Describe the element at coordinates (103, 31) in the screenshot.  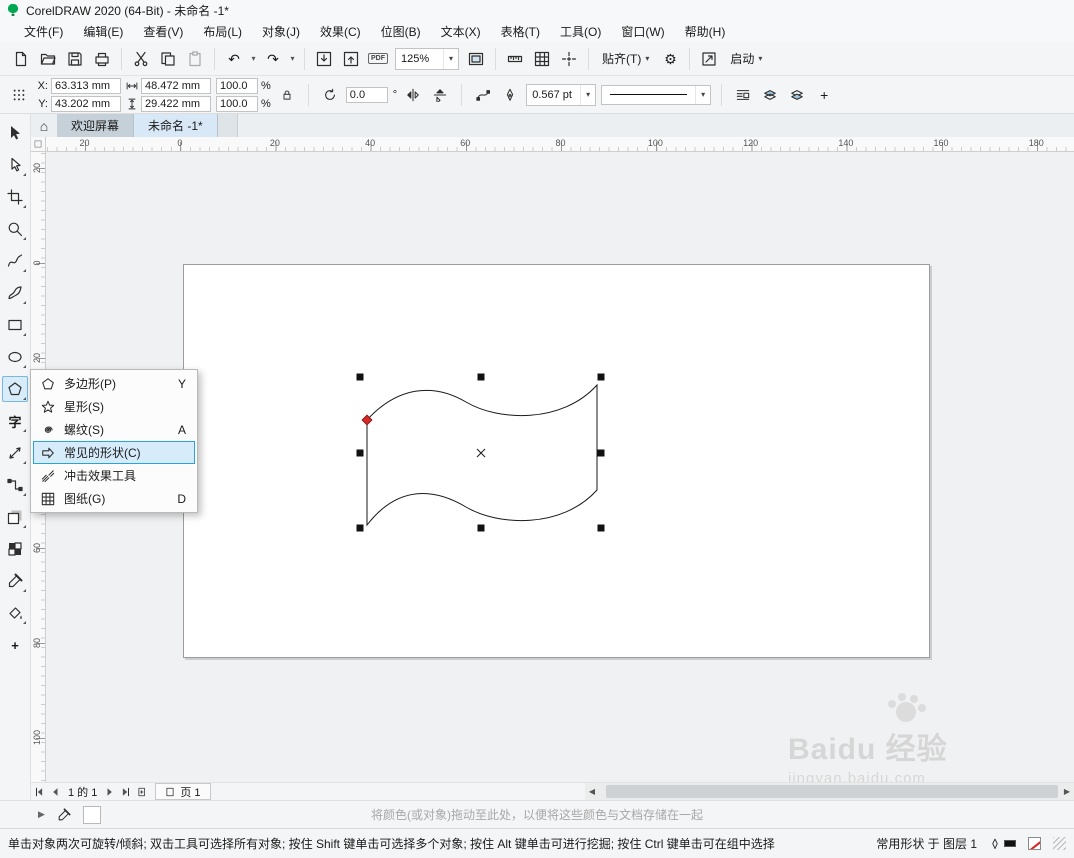
I see `menu-edit: 编辑(E)` at that location.